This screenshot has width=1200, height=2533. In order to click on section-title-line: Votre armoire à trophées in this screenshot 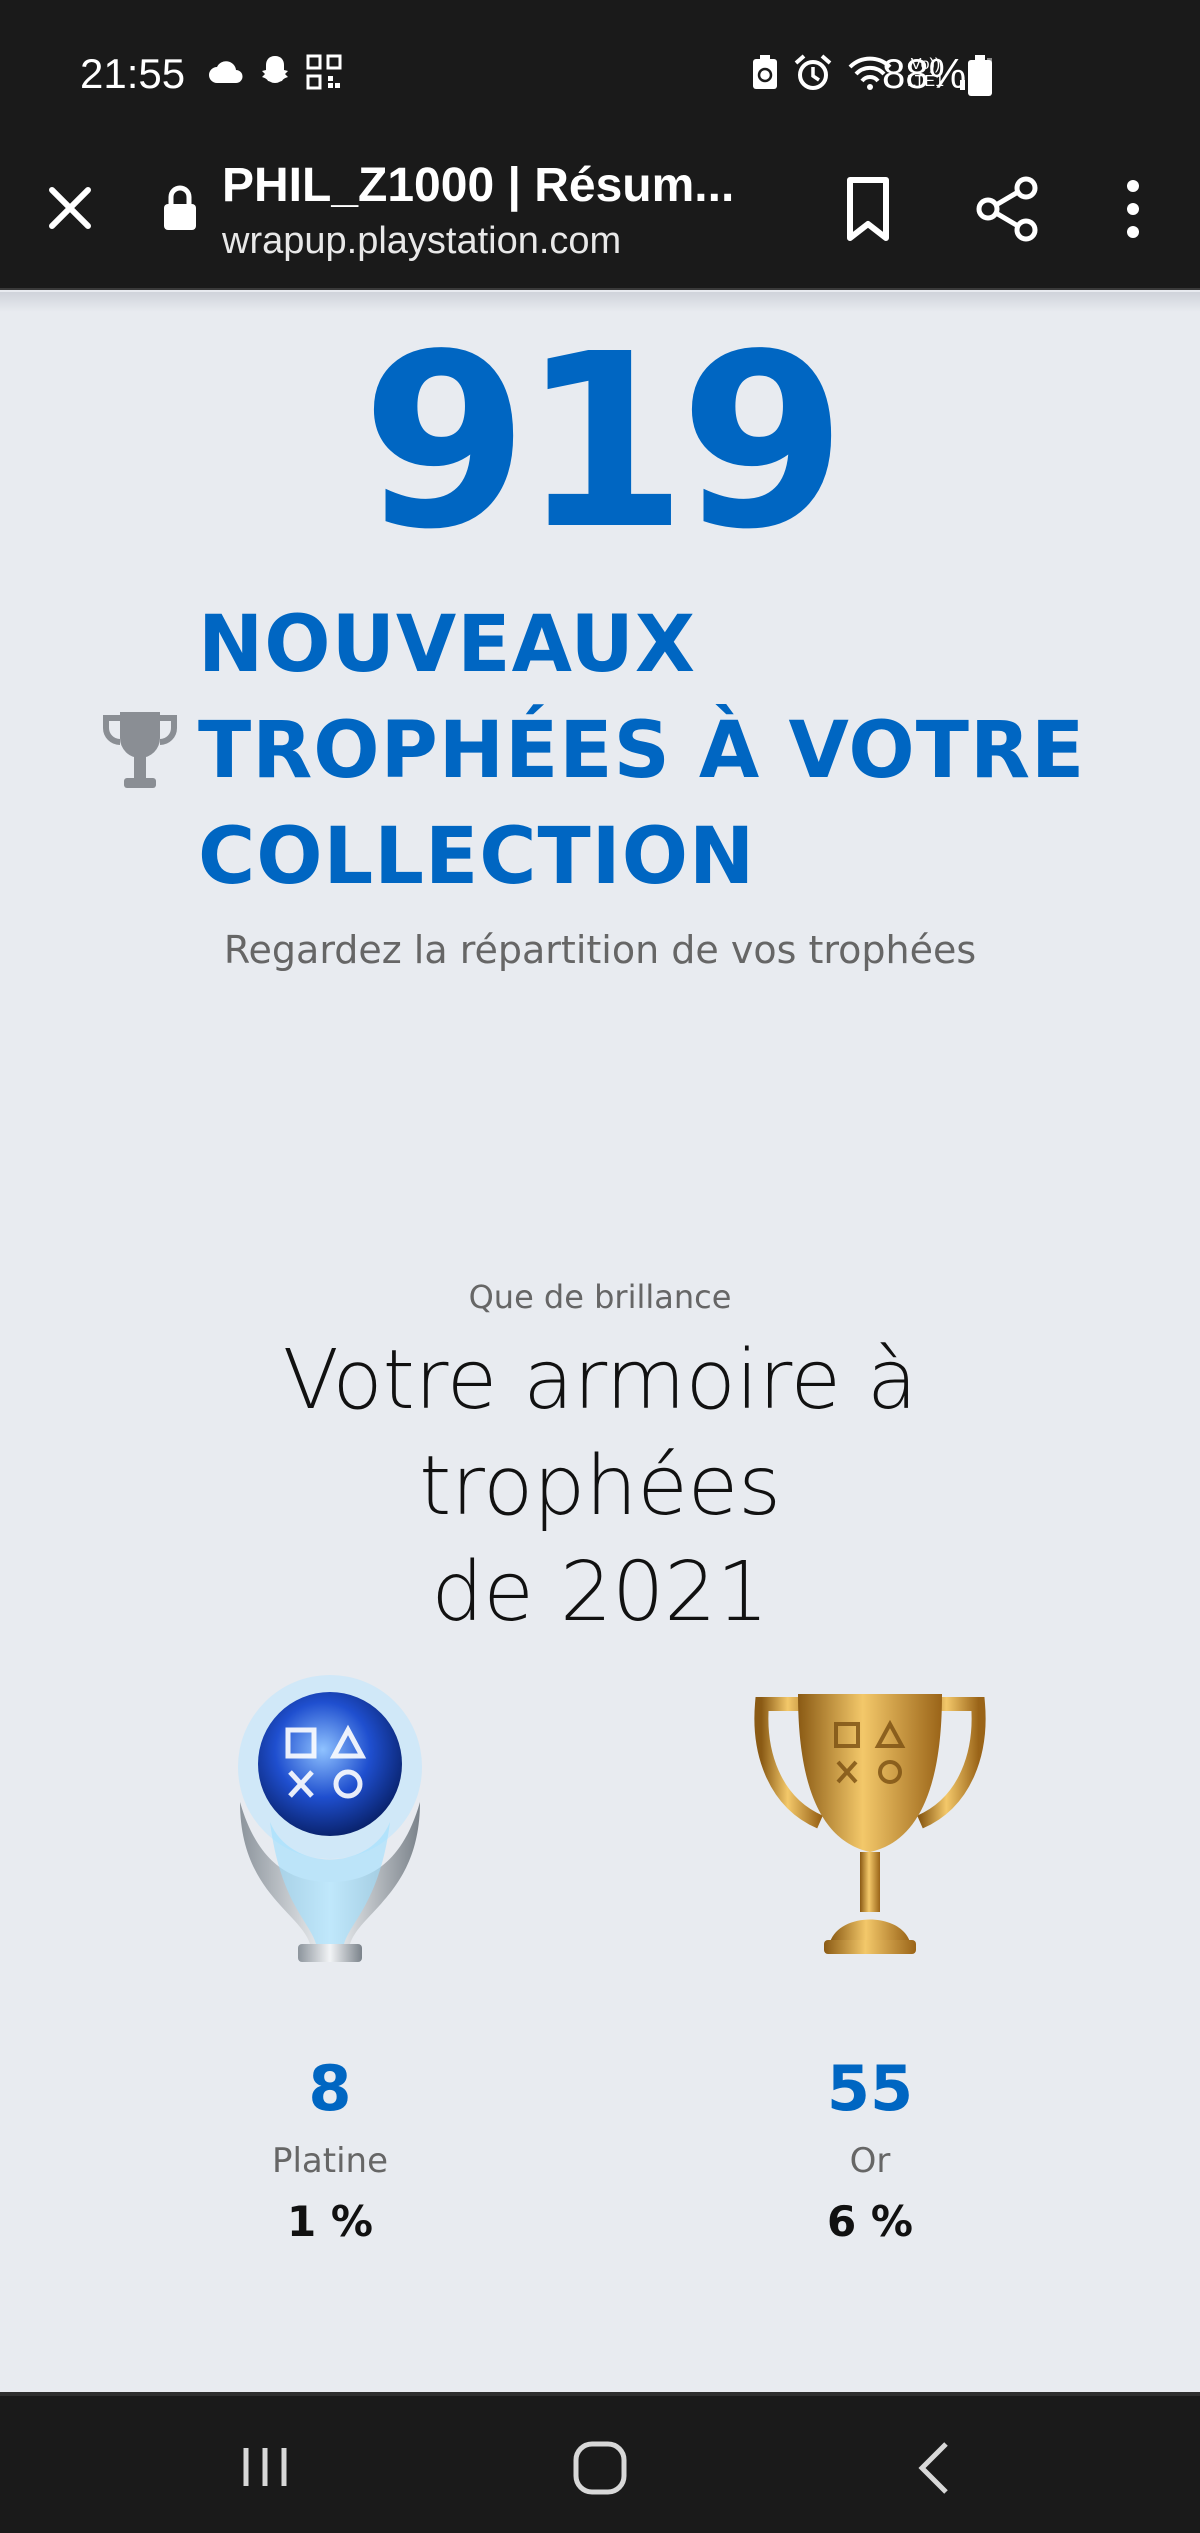, I will do `click(600, 1433)`.